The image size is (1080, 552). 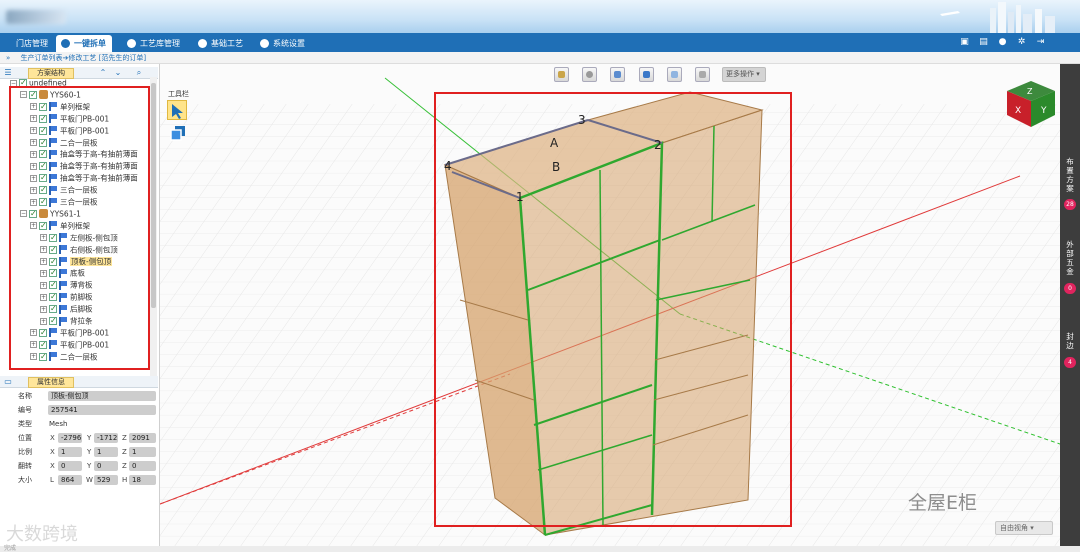 What do you see at coordinates (554, 143) in the screenshot?
I see `face-label: A` at bounding box center [554, 143].